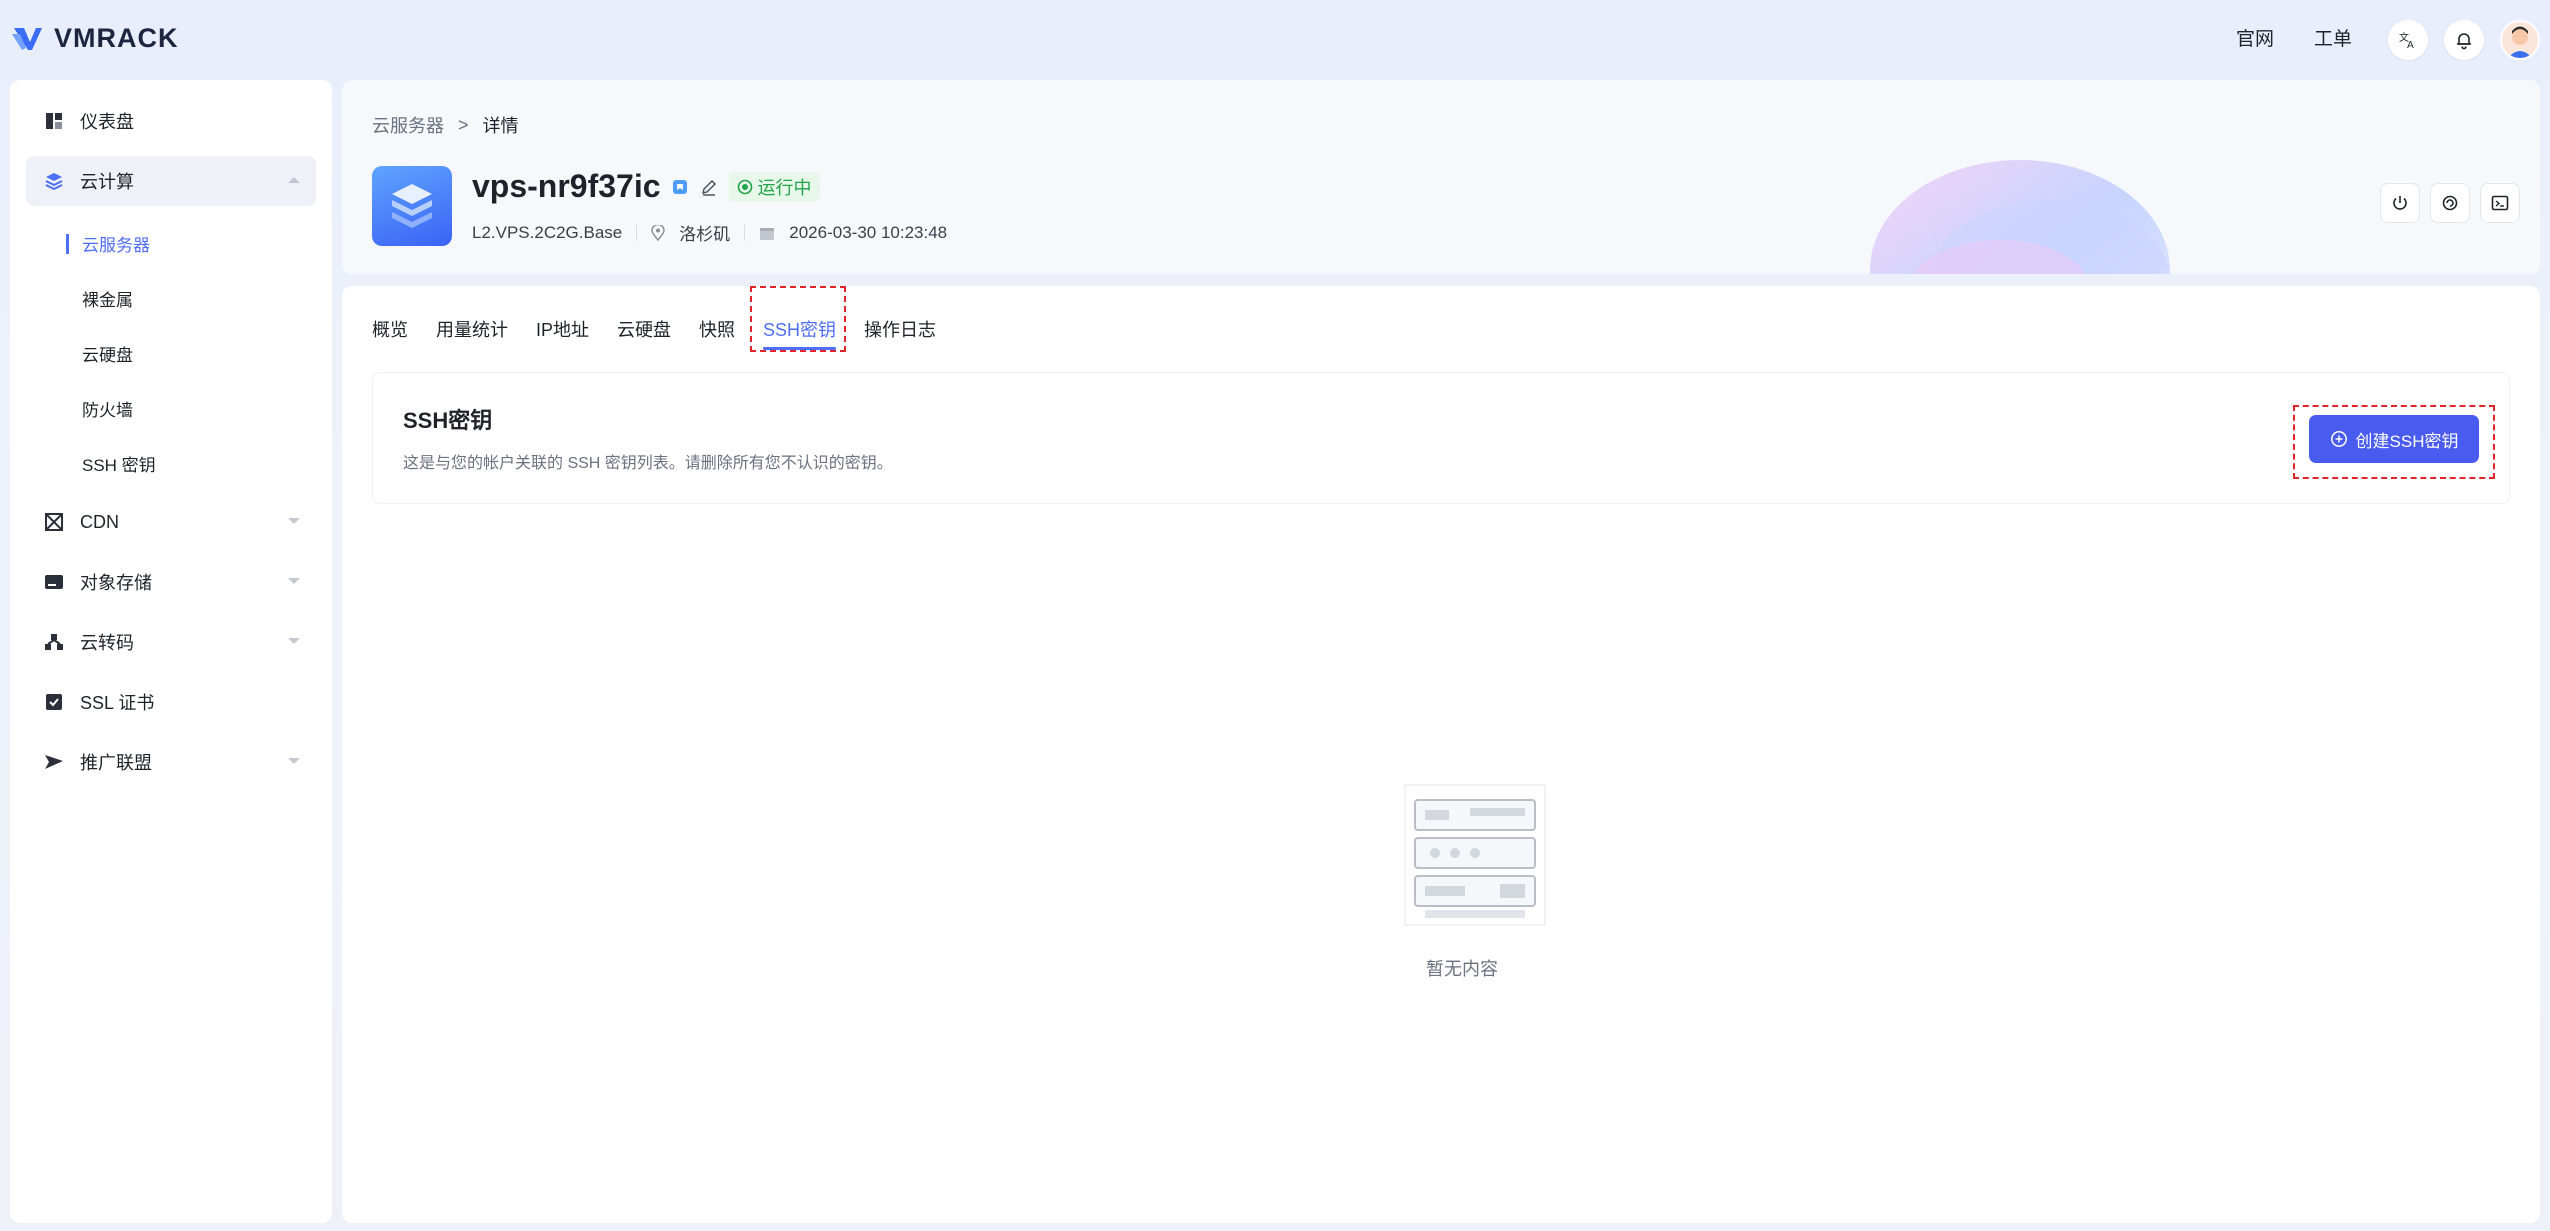 The width and height of the screenshot is (2550, 1231). What do you see at coordinates (171, 463) in the screenshot?
I see `sidebar-subitem-ssh-keys: SSH 密钥` at bounding box center [171, 463].